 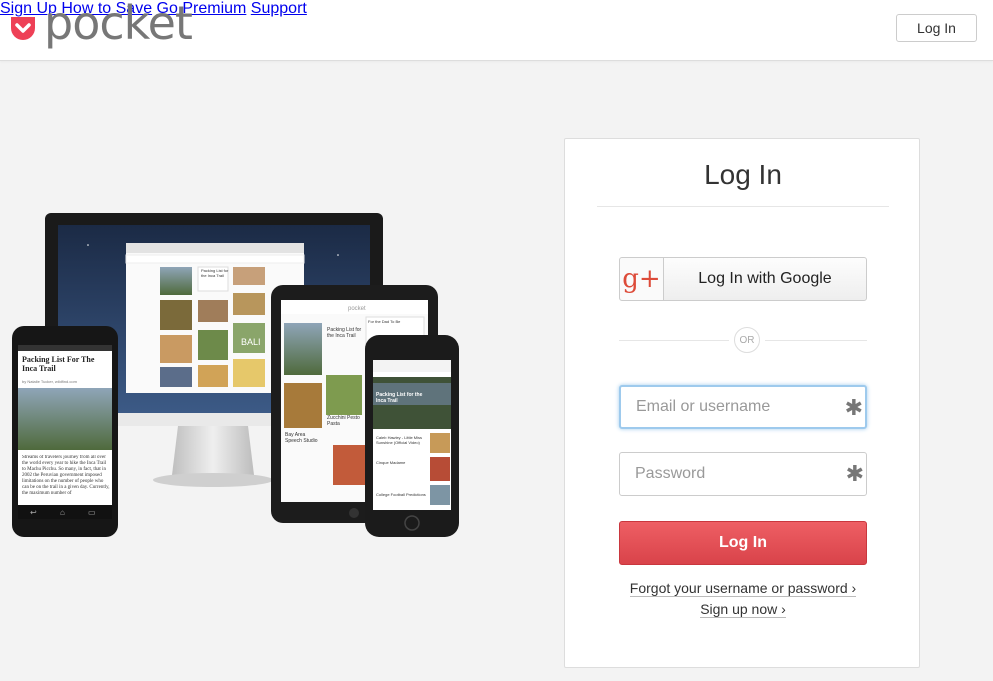 What do you see at coordinates (343, 421) in the screenshot?
I see `tablet-item-title: Zucchini Pesto Pasta` at bounding box center [343, 421].